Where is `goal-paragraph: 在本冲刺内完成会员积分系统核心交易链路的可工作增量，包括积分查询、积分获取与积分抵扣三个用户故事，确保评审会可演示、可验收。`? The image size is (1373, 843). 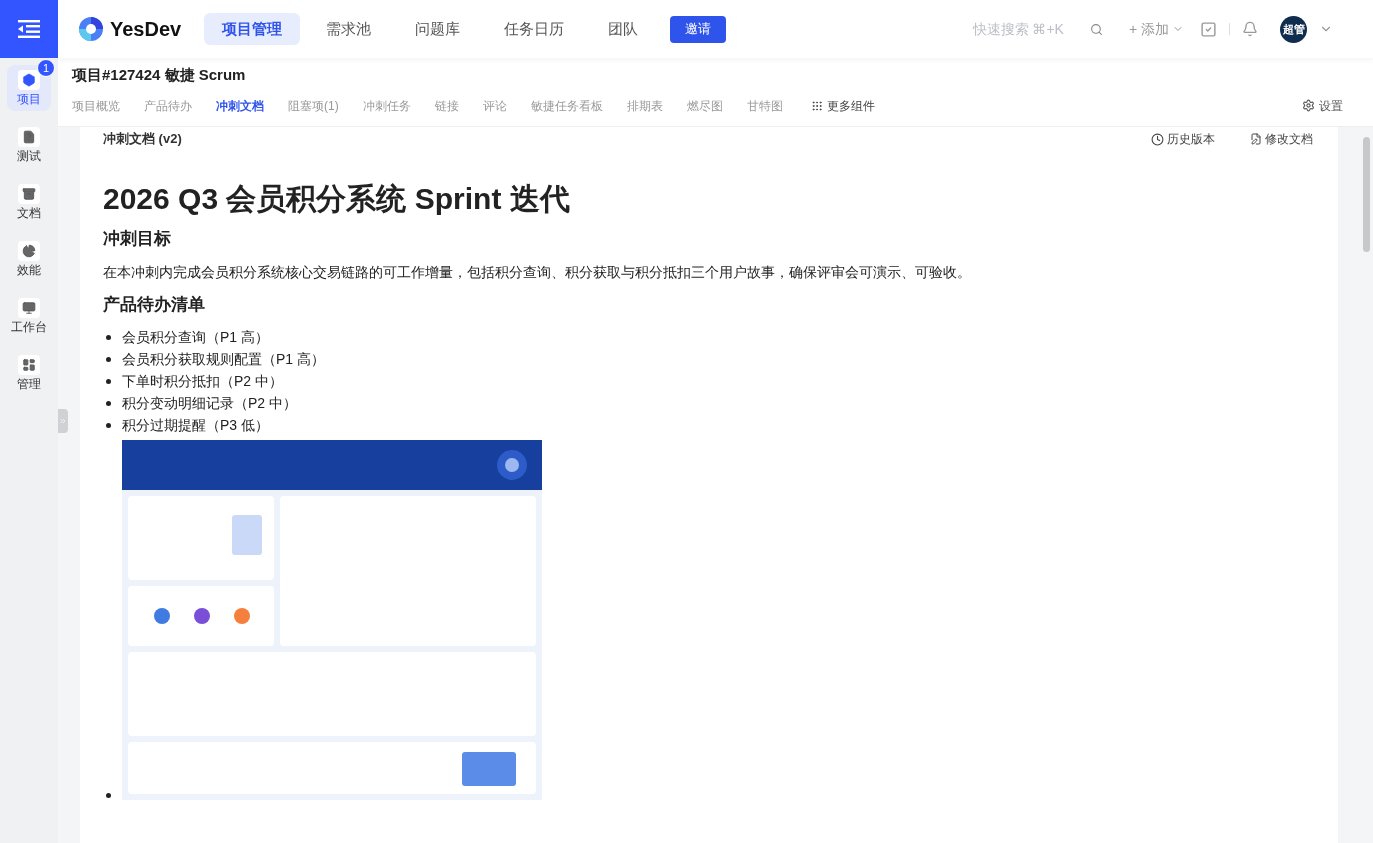
goal-paragraph: 在本冲刺内完成会员积分系统核心交易链路的可工作增量，包括积分查询、积分获取与积分抵扣三个用户故事，确保评审会可演示、可验收。 is located at coordinates (537, 272).